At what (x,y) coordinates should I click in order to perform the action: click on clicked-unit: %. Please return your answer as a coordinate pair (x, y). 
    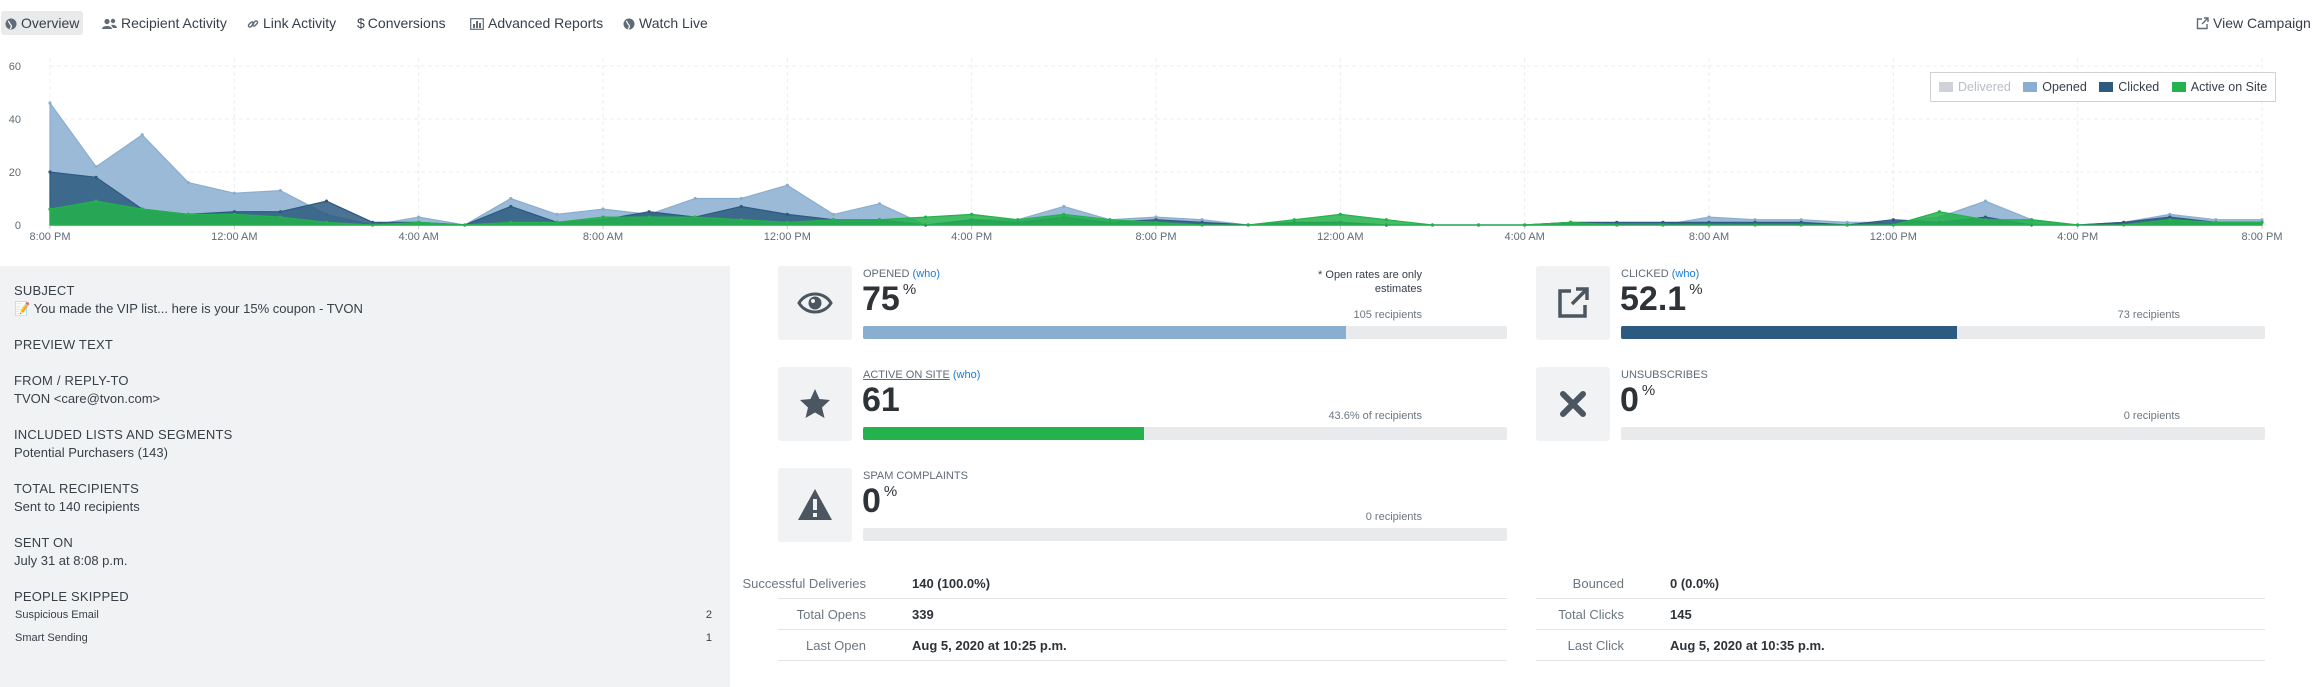
    Looking at the image, I should click on (1696, 289).